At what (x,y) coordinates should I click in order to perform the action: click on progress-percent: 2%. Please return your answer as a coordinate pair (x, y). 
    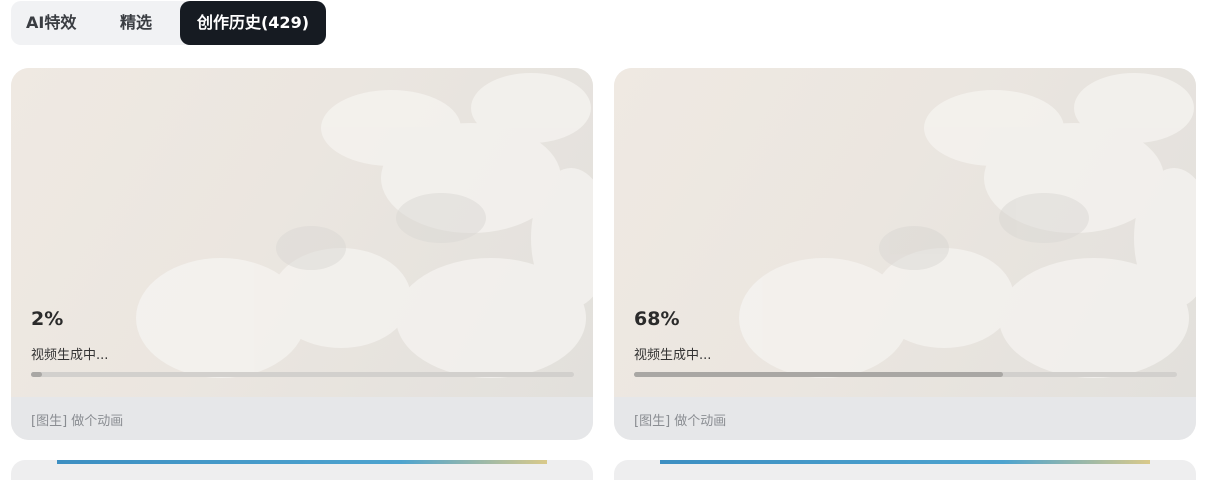
    Looking at the image, I should click on (47, 319).